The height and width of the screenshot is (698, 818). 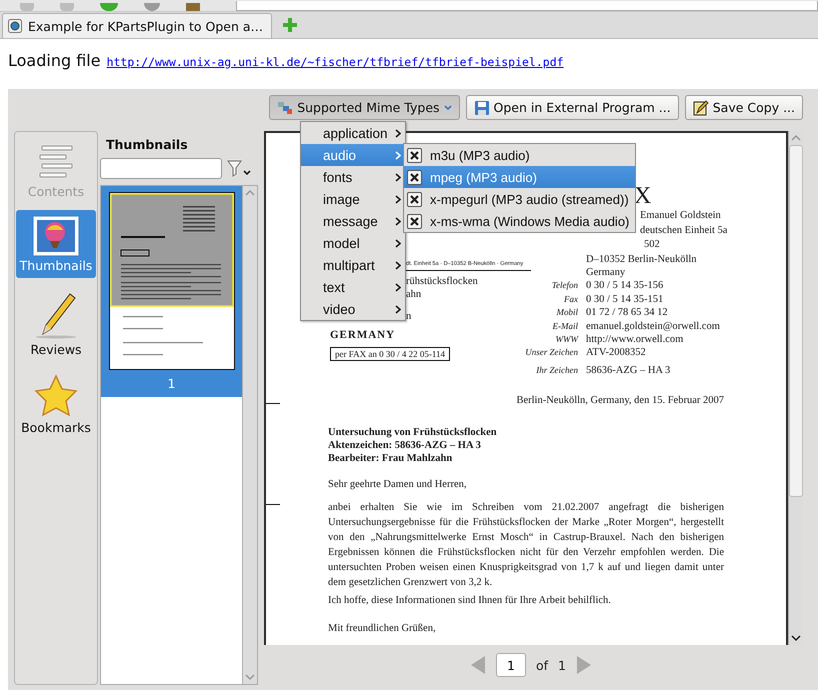 What do you see at coordinates (448, 107) in the screenshot?
I see `caret-icon` at bounding box center [448, 107].